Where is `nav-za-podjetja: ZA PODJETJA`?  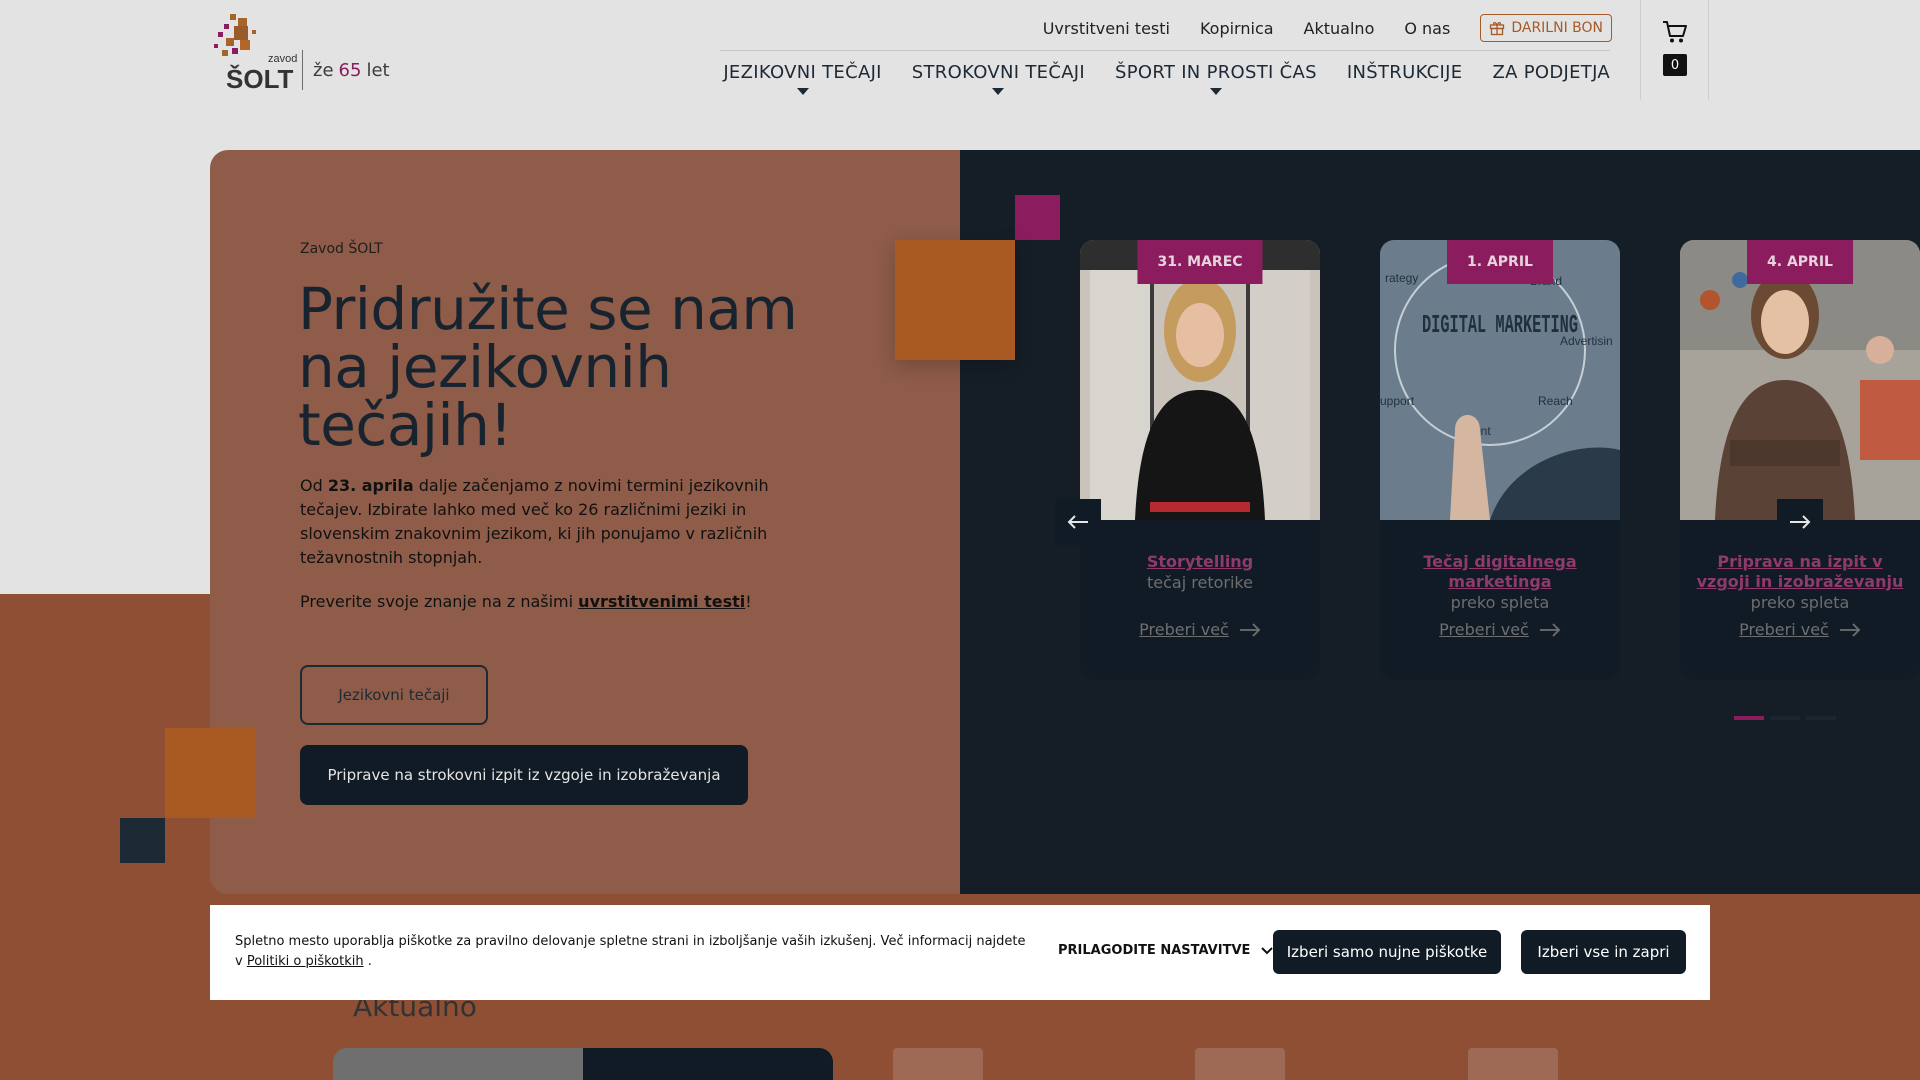
nav-za-podjetja: ZA PODJETJA is located at coordinates (1551, 72).